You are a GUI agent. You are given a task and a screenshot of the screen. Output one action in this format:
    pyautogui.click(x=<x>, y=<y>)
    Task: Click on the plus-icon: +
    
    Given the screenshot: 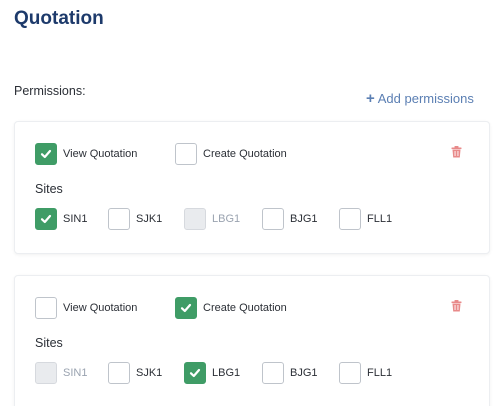 What is the action you would take?
    pyautogui.click(x=370, y=98)
    